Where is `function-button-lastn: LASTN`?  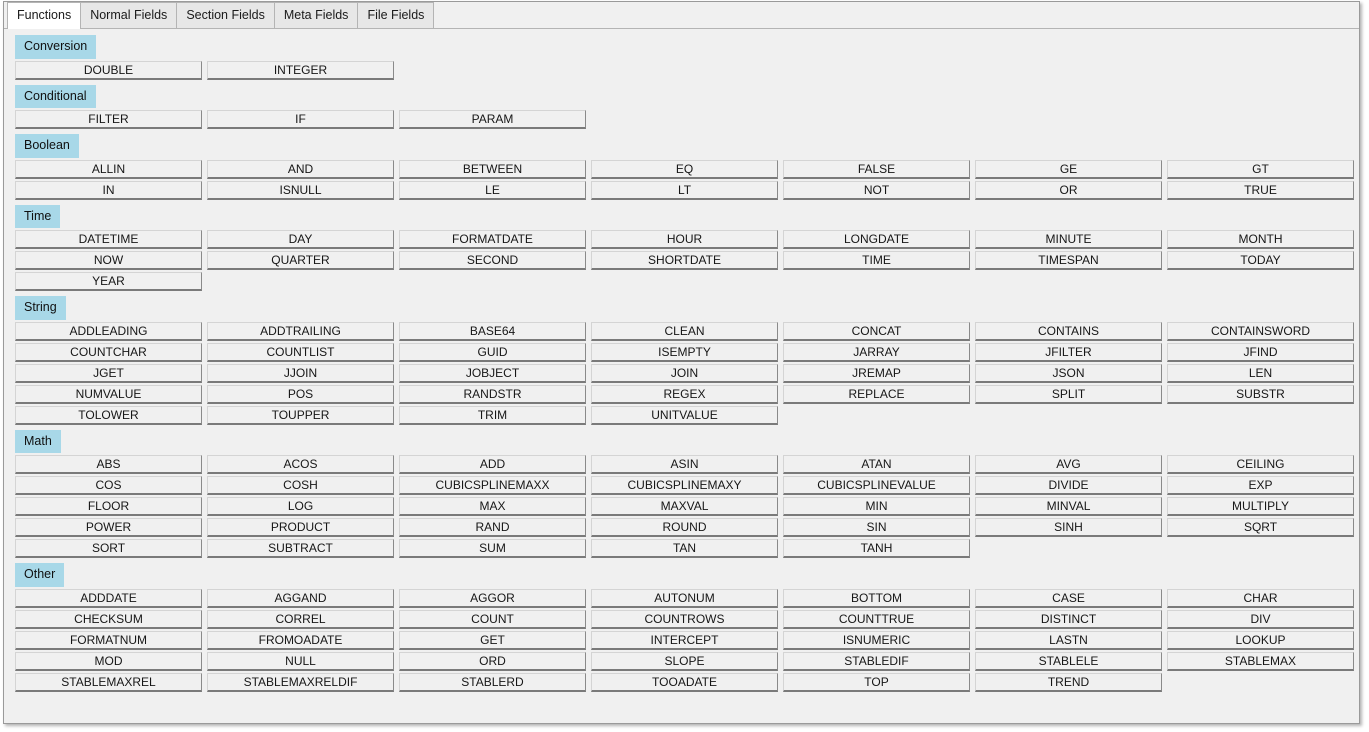 function-button-lastn: LASTN is located at coordinates (1068, 640).